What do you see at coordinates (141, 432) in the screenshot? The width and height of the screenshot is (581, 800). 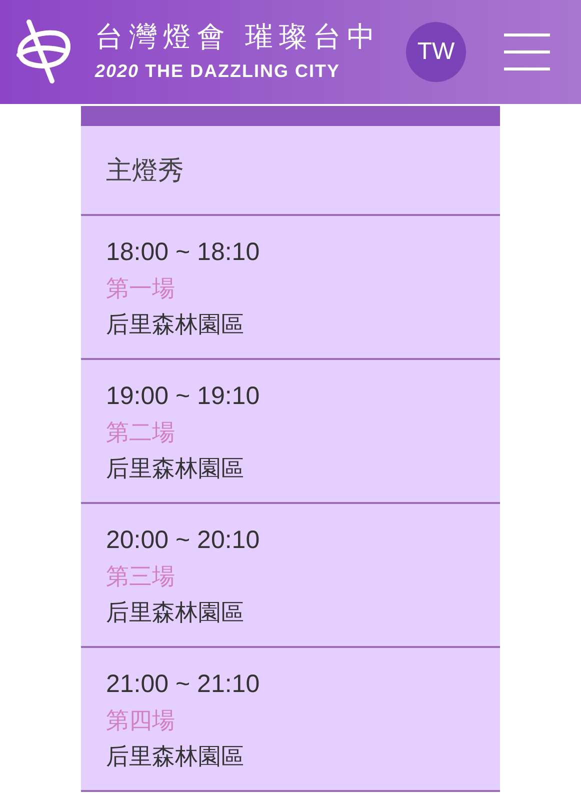 I see `show-name: 第二場` at bounding box center [141, 432].